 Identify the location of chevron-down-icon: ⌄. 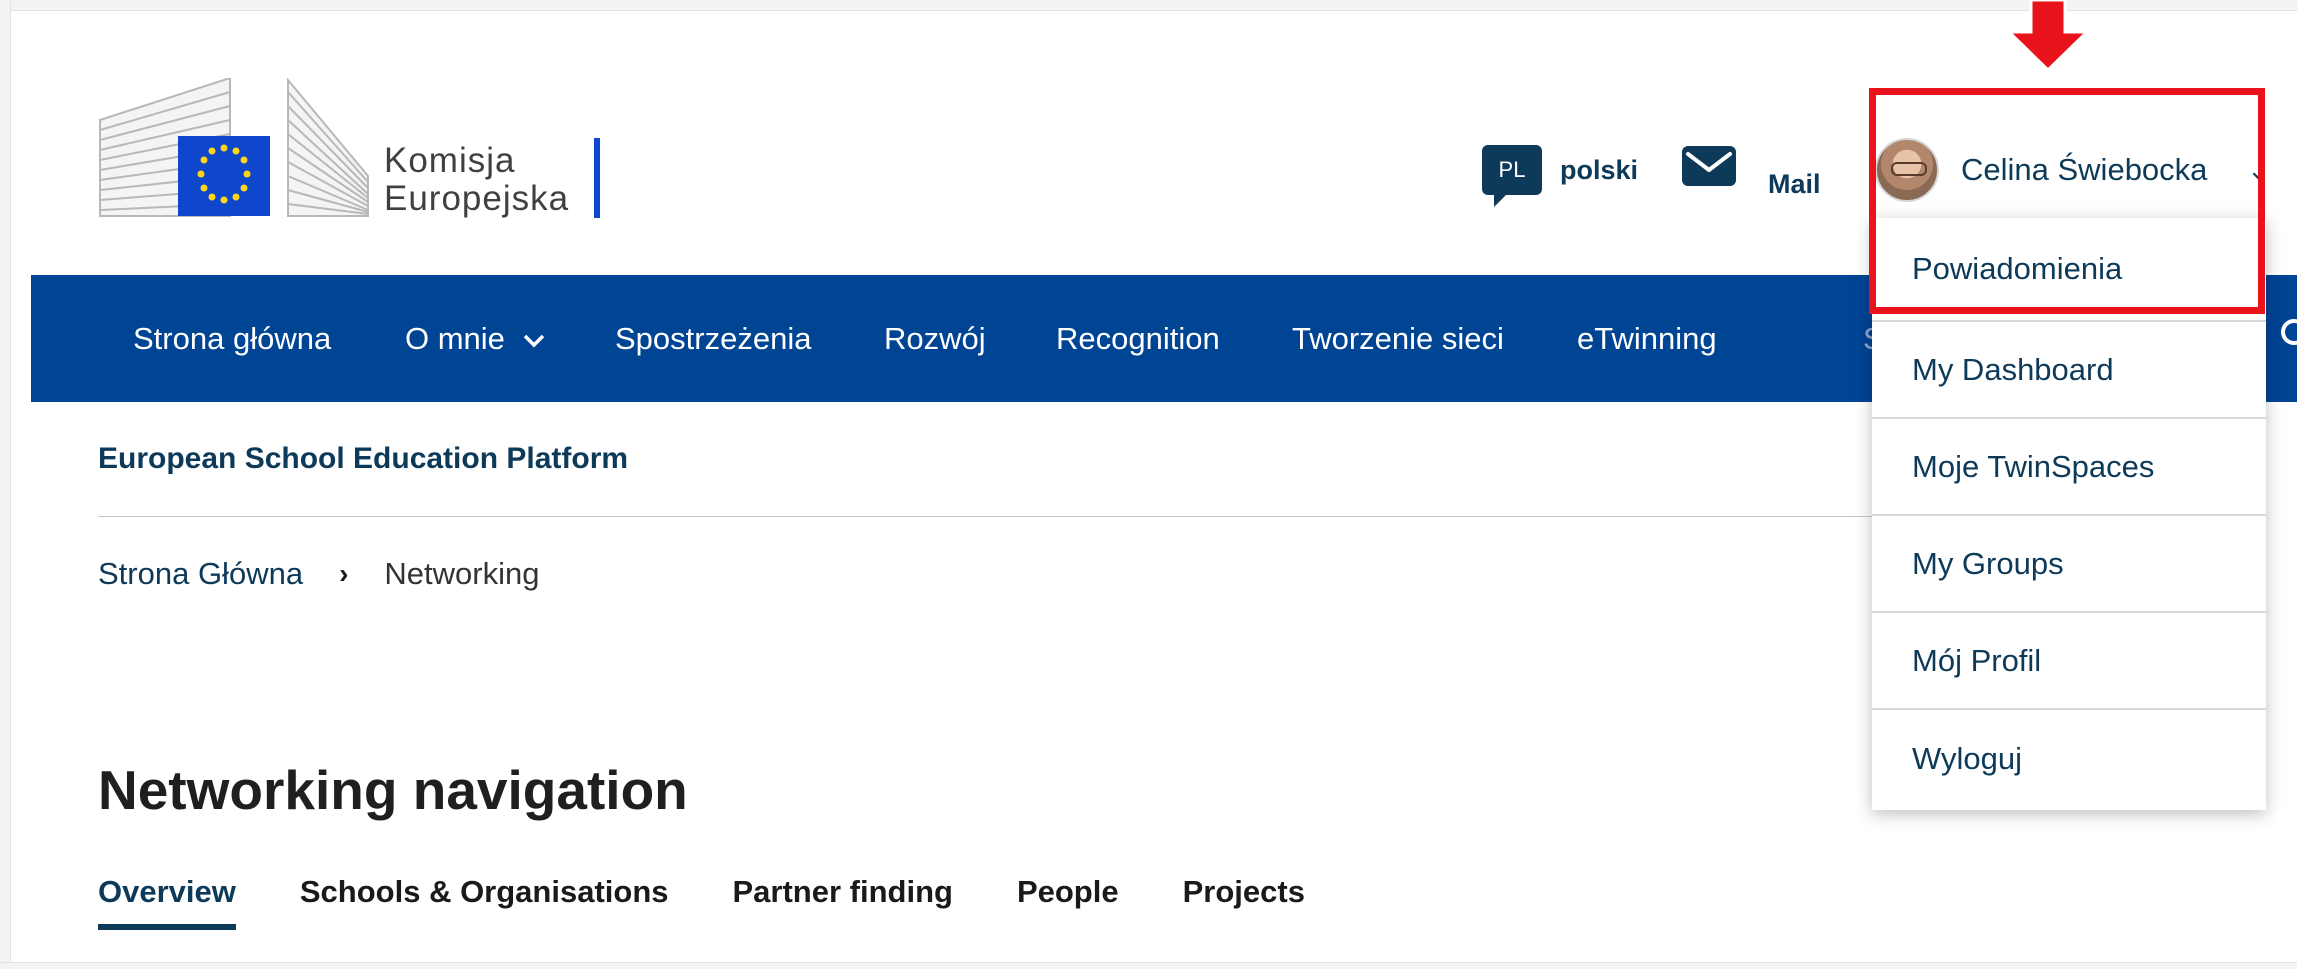
(2258, 169).